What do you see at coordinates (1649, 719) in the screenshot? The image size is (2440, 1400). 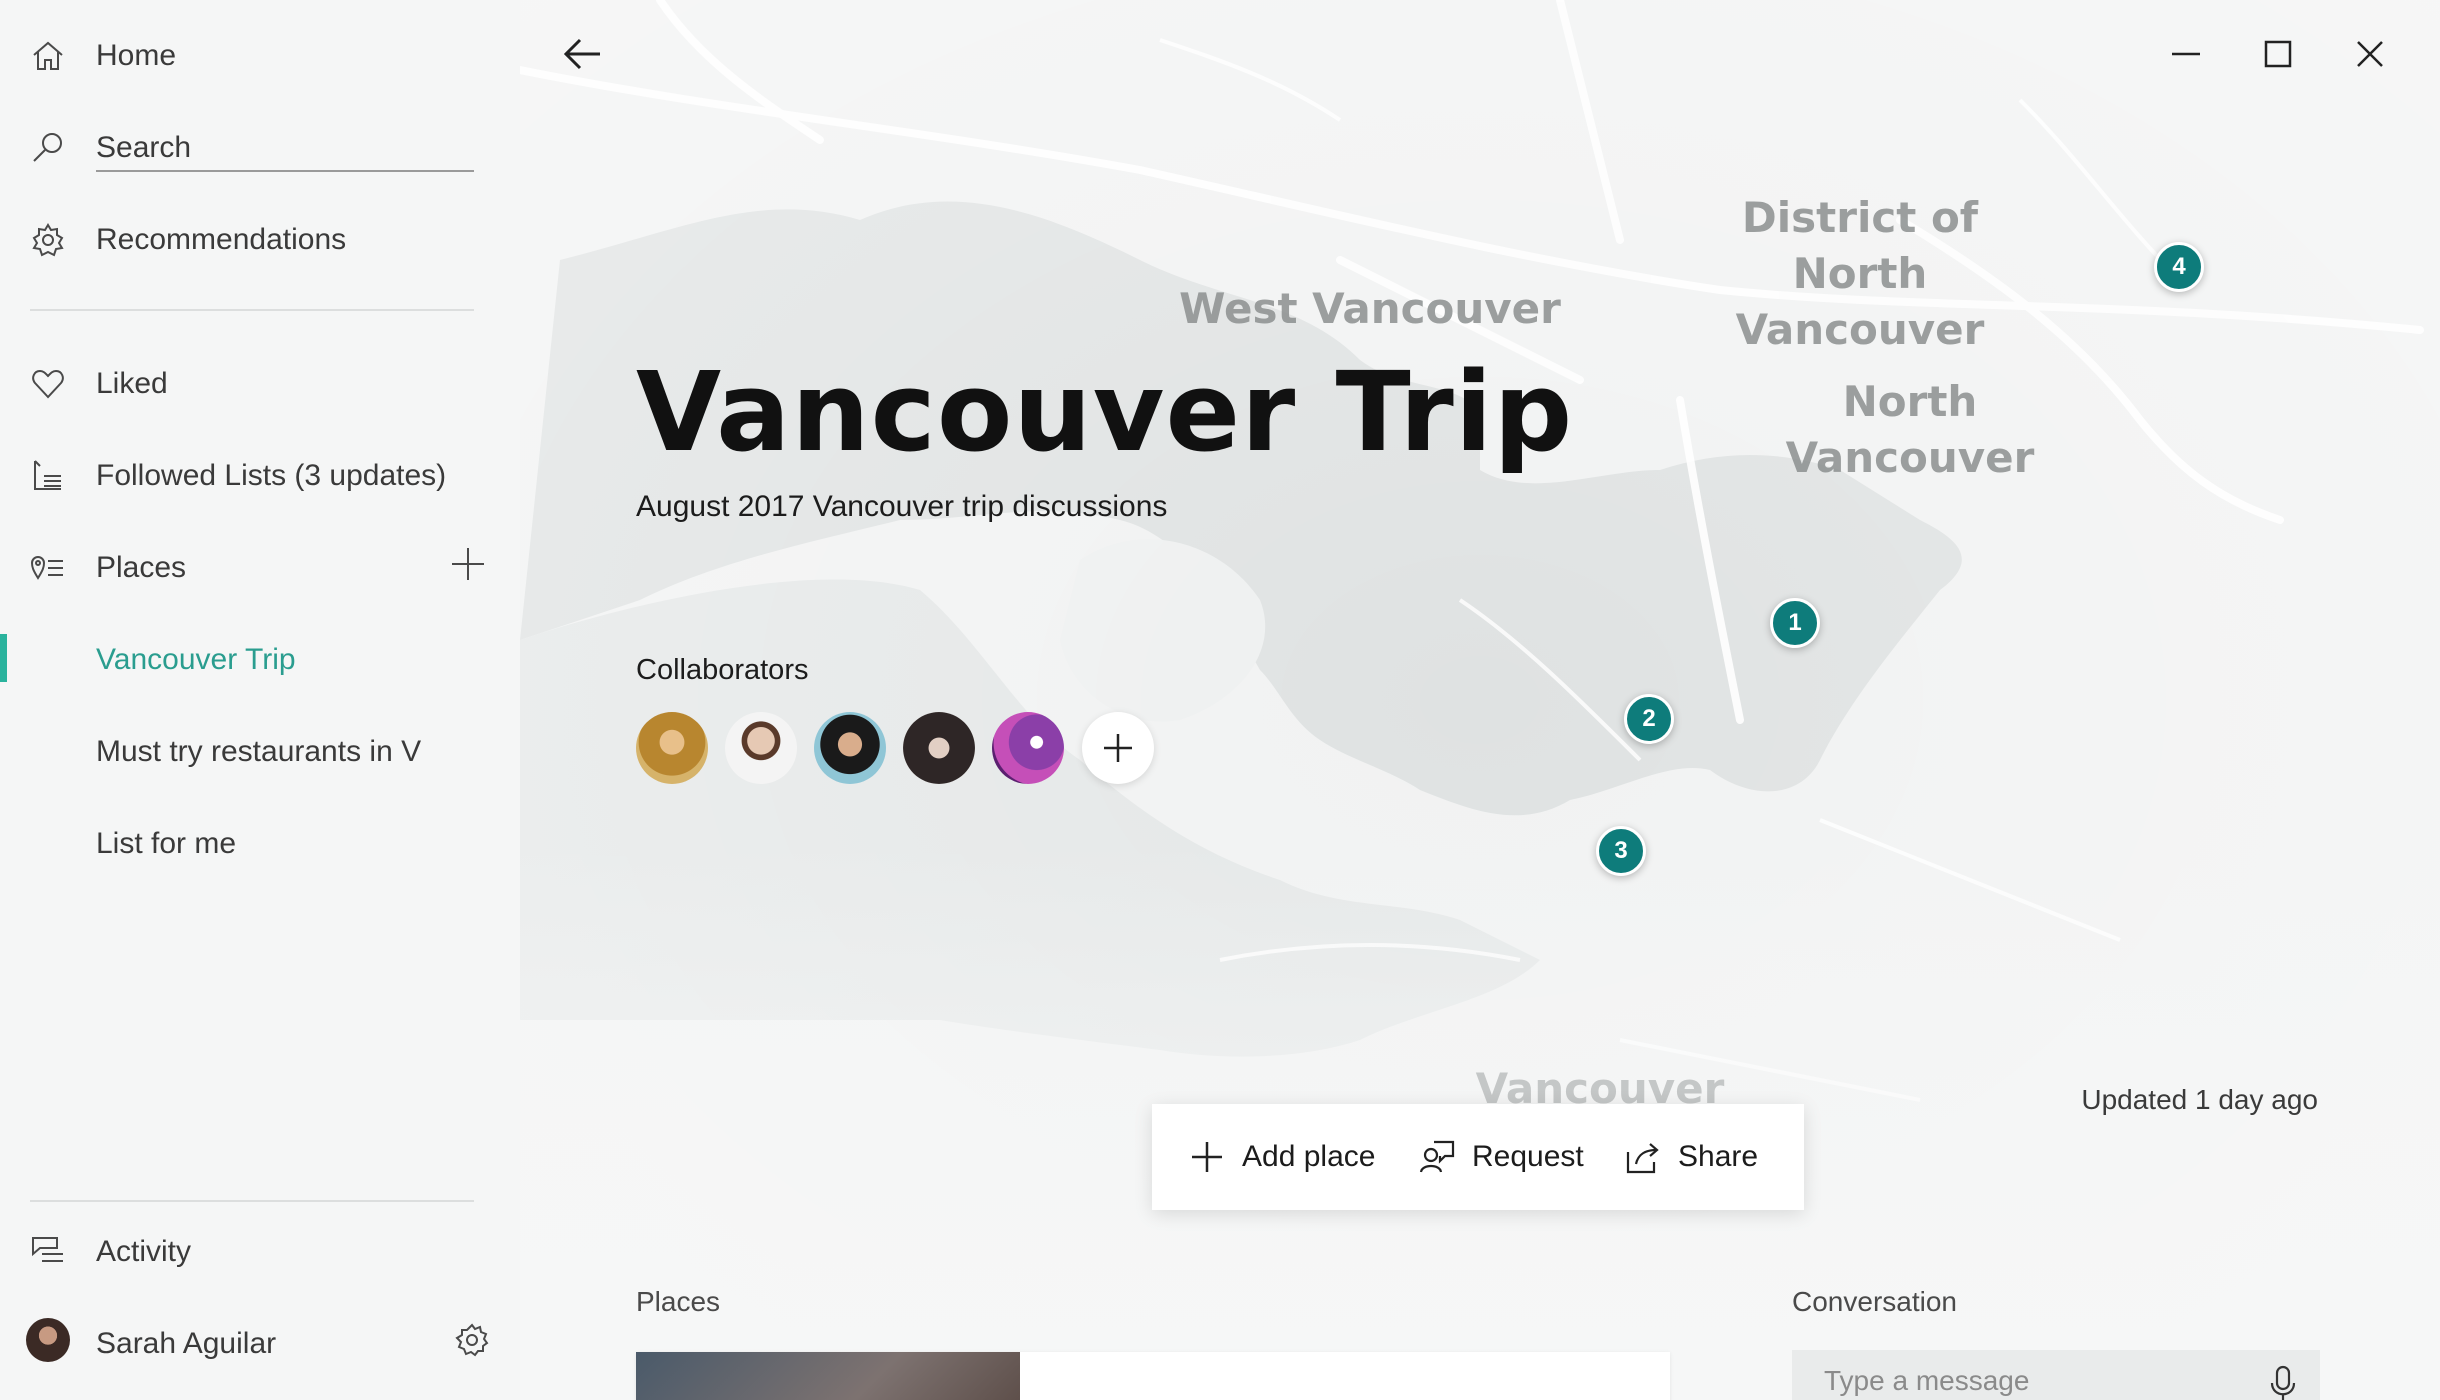 I see `map-pin-2: 2` at bounding box center [1649, 719].